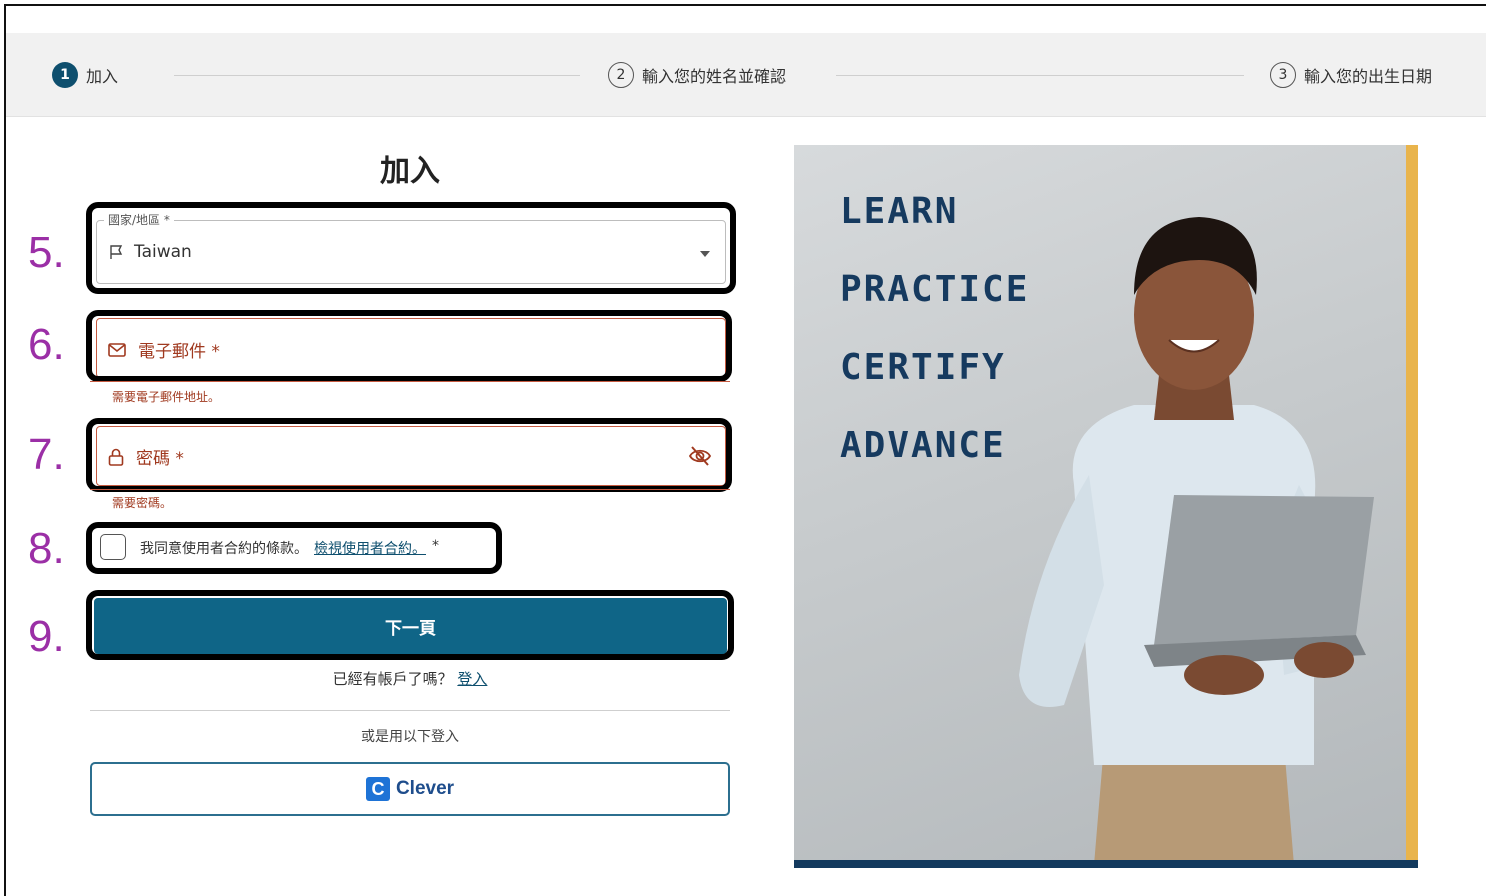 This screenshot has width=1486, height=896. Describe the element at coordinates (472, 679) in the screenshot. I see `login-link: 登入` at that location.